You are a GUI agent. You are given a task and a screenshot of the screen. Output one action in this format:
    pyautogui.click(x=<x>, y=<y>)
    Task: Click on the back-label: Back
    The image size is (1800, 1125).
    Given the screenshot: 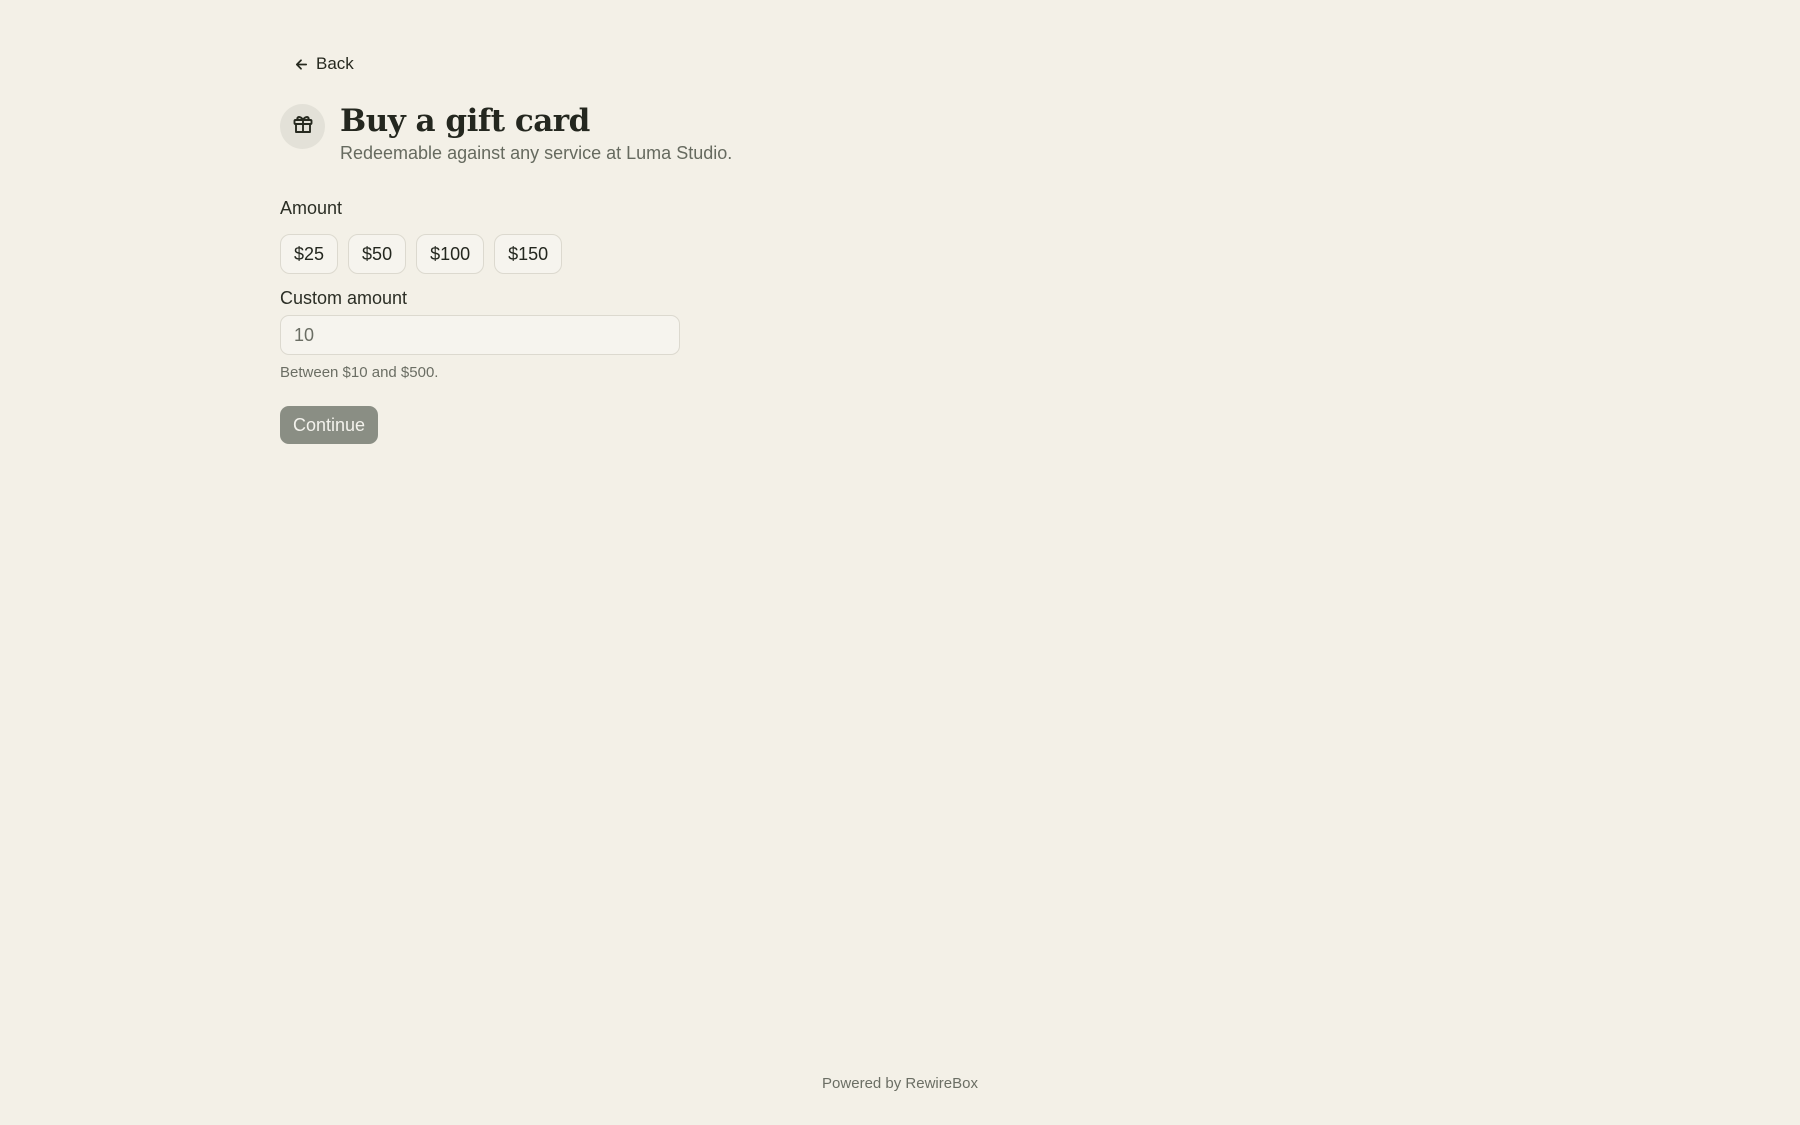 What is the action you would take?
    pyautogui.click(x=335, y=63)
    